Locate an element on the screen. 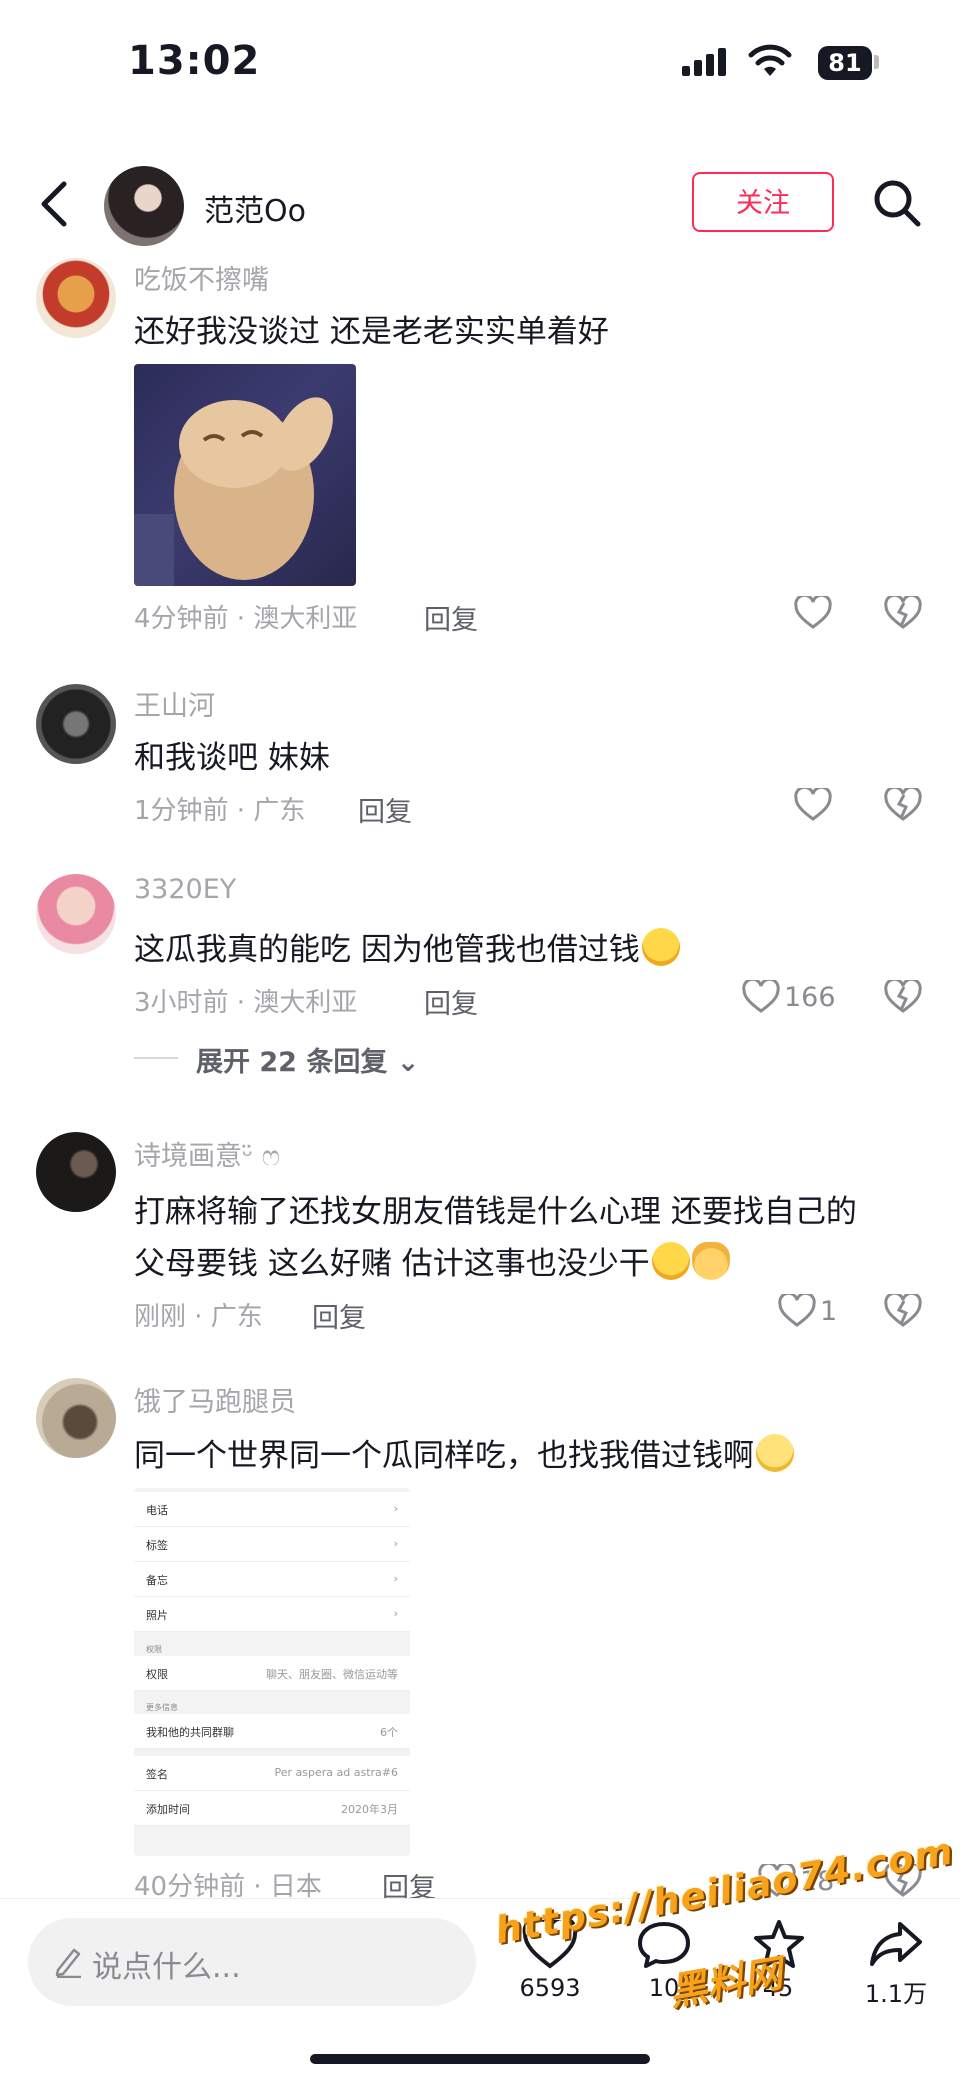  comment-username: 王山河 is located at coordinates (174, 703).